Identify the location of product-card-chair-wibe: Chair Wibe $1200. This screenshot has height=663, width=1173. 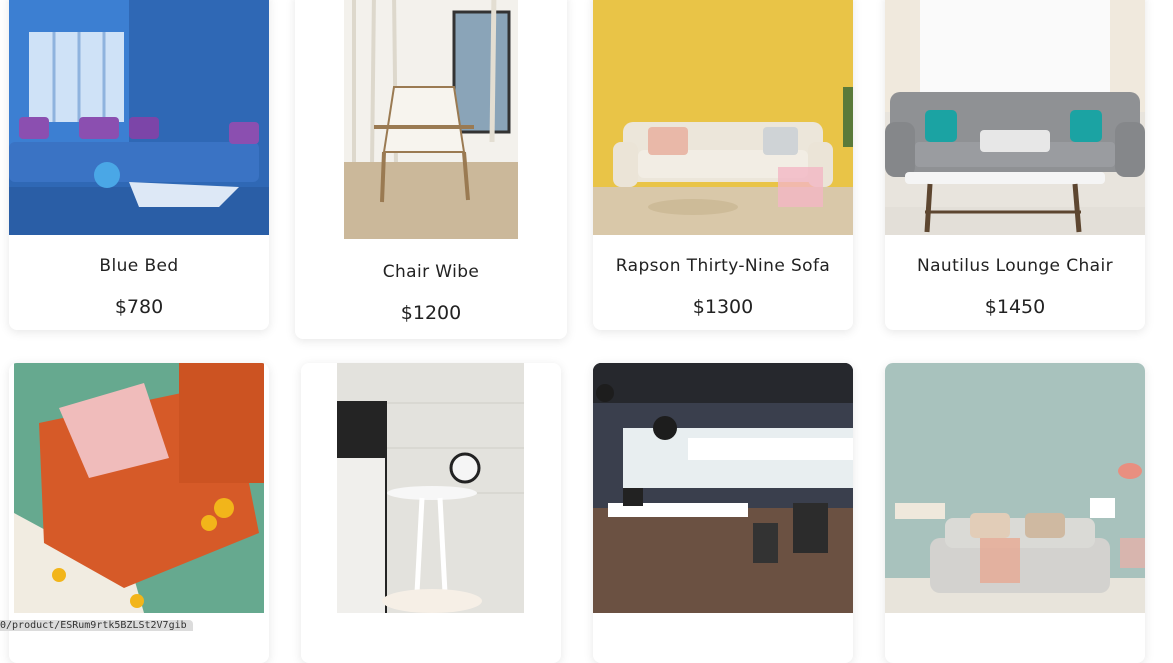
(431, 169).